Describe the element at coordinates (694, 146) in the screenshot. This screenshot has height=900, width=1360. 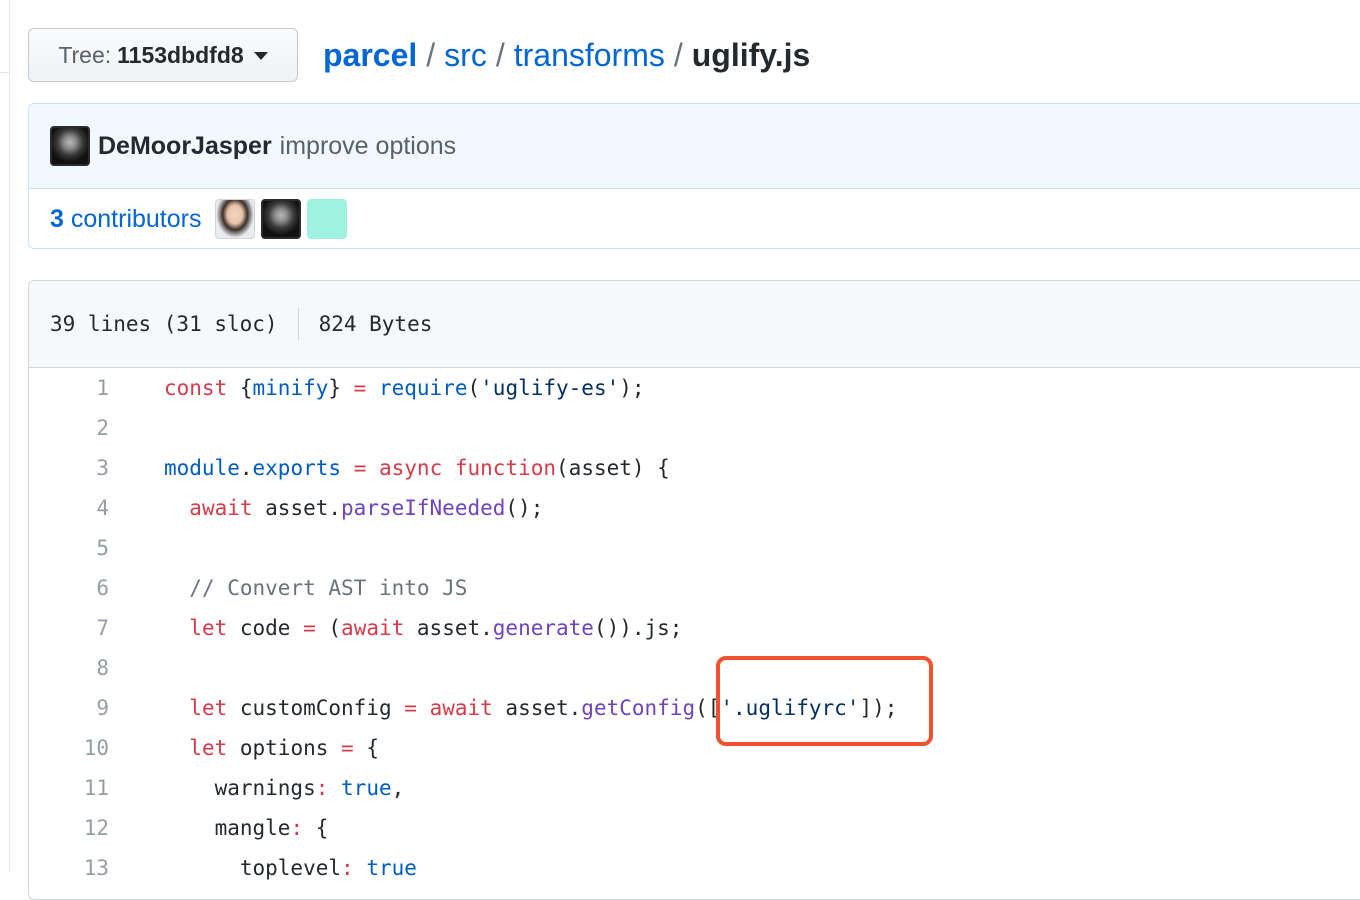
I see `latest-commit-row: DeMoorJasper improve options` at that location.